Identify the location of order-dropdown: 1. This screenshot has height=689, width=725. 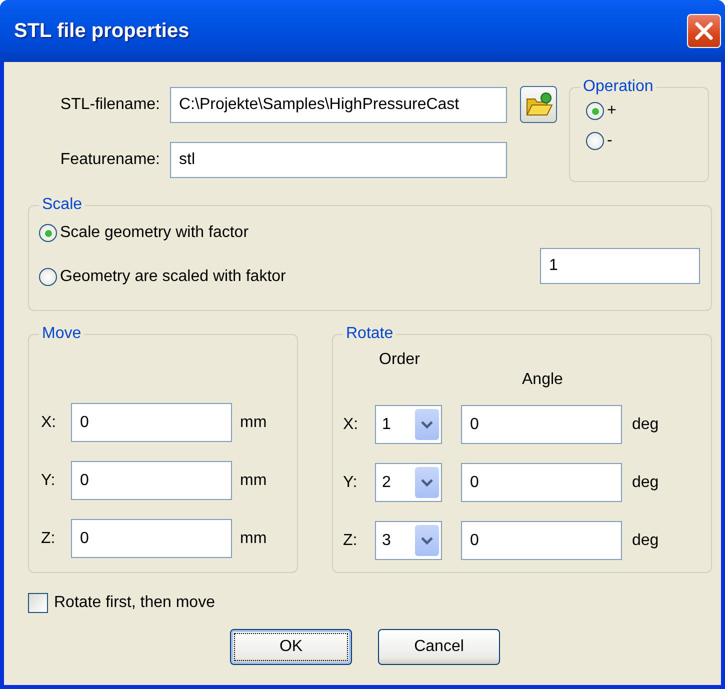
(408, 424).